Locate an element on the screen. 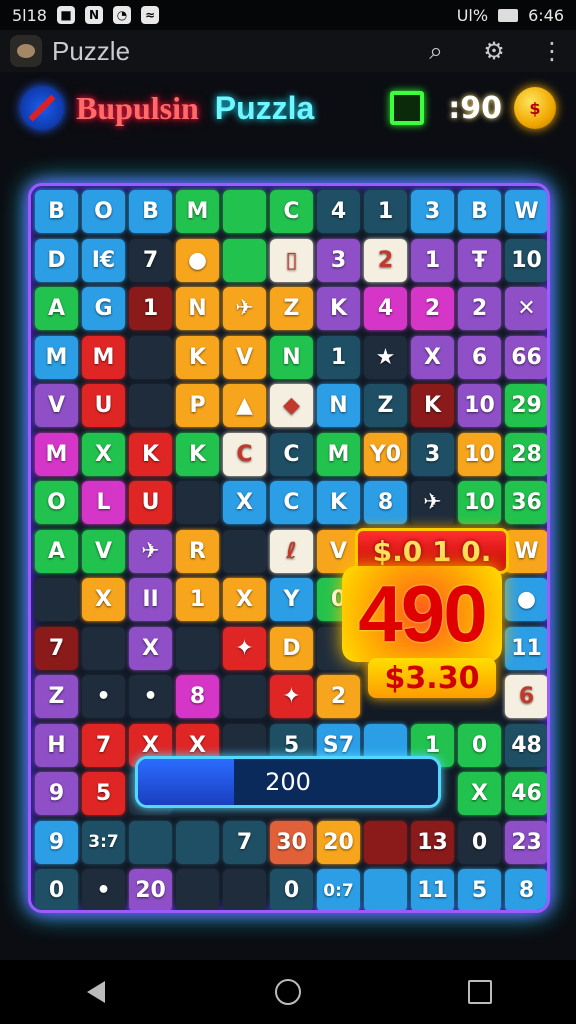 The height and width of the screenshot is (1024, 576). square-icon is located at coordinates (407, 108).